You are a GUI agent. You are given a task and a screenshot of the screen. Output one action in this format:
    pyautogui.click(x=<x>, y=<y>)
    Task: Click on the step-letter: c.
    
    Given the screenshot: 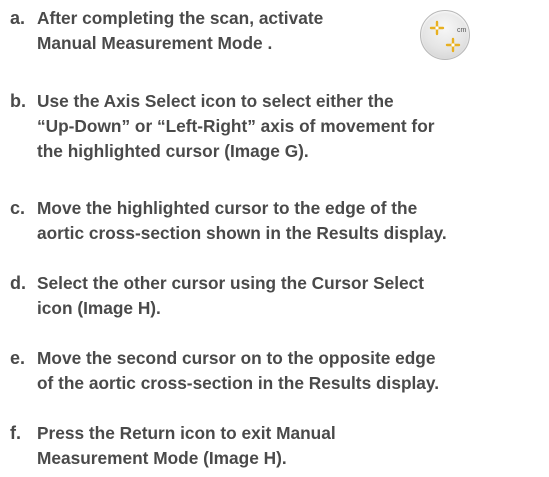 What is the action you would take?
    pyautogui.click(x=18, y=208)
    